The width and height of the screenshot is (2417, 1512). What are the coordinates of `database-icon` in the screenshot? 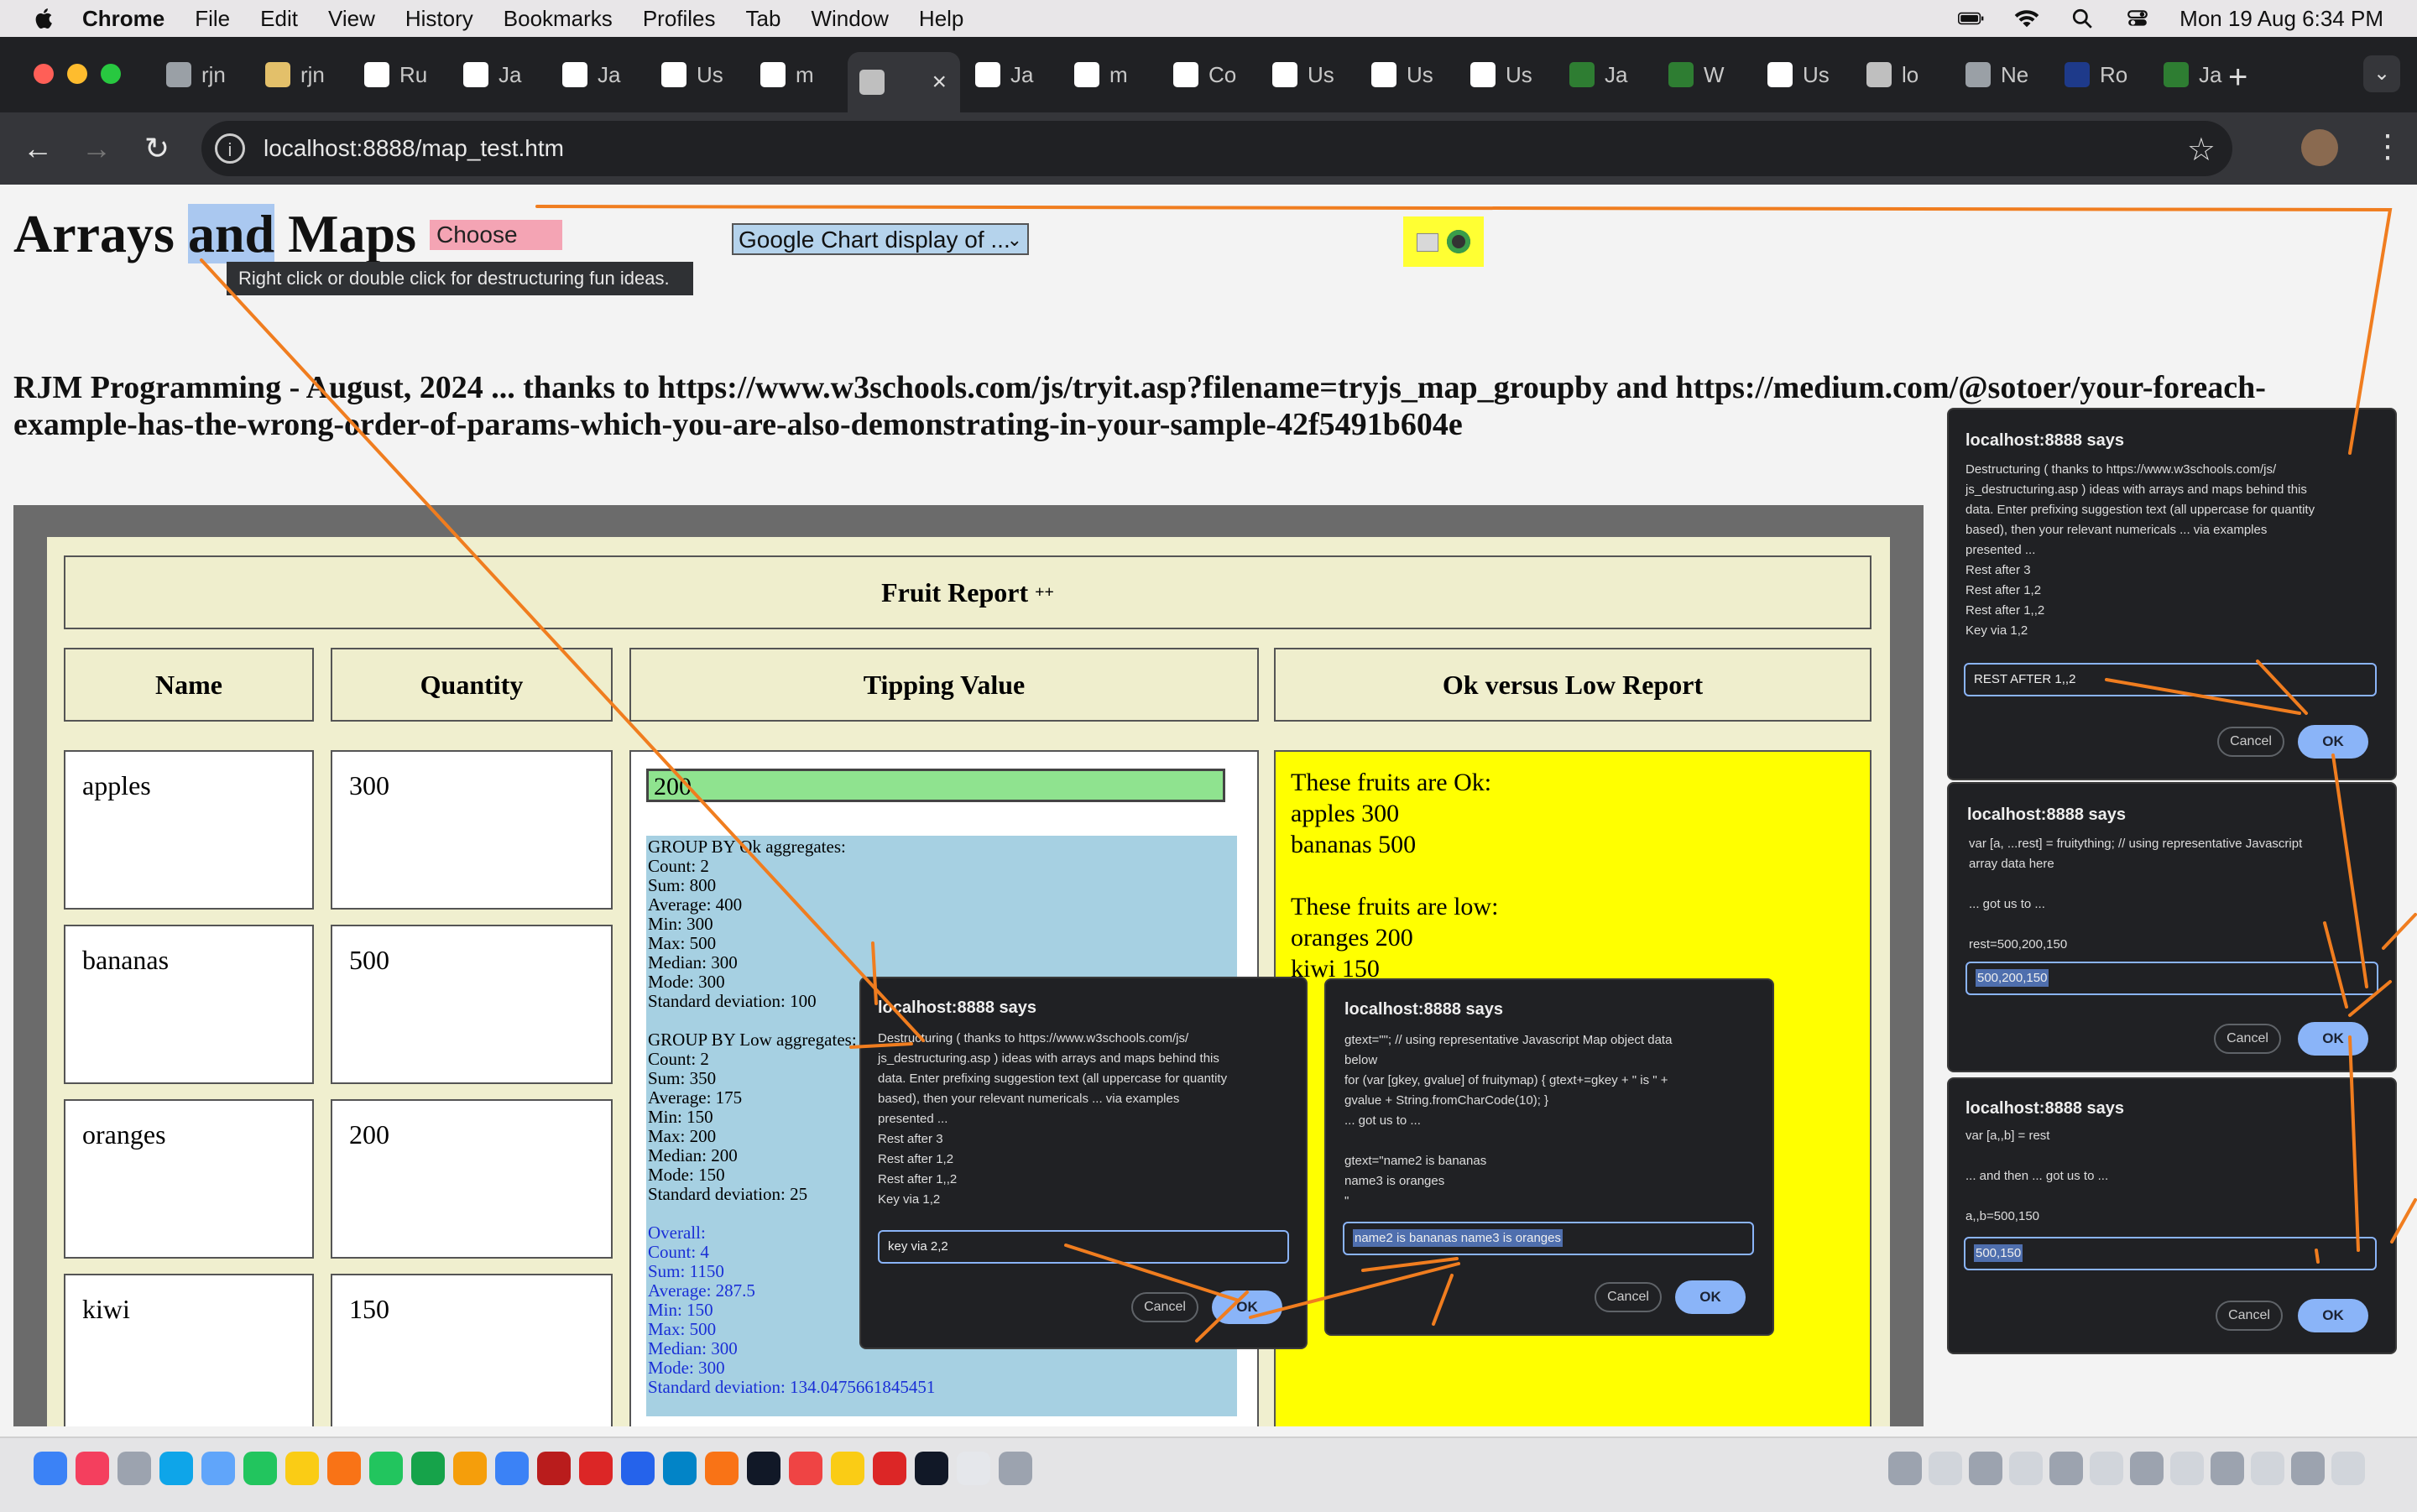 It's located at (1458, 242).